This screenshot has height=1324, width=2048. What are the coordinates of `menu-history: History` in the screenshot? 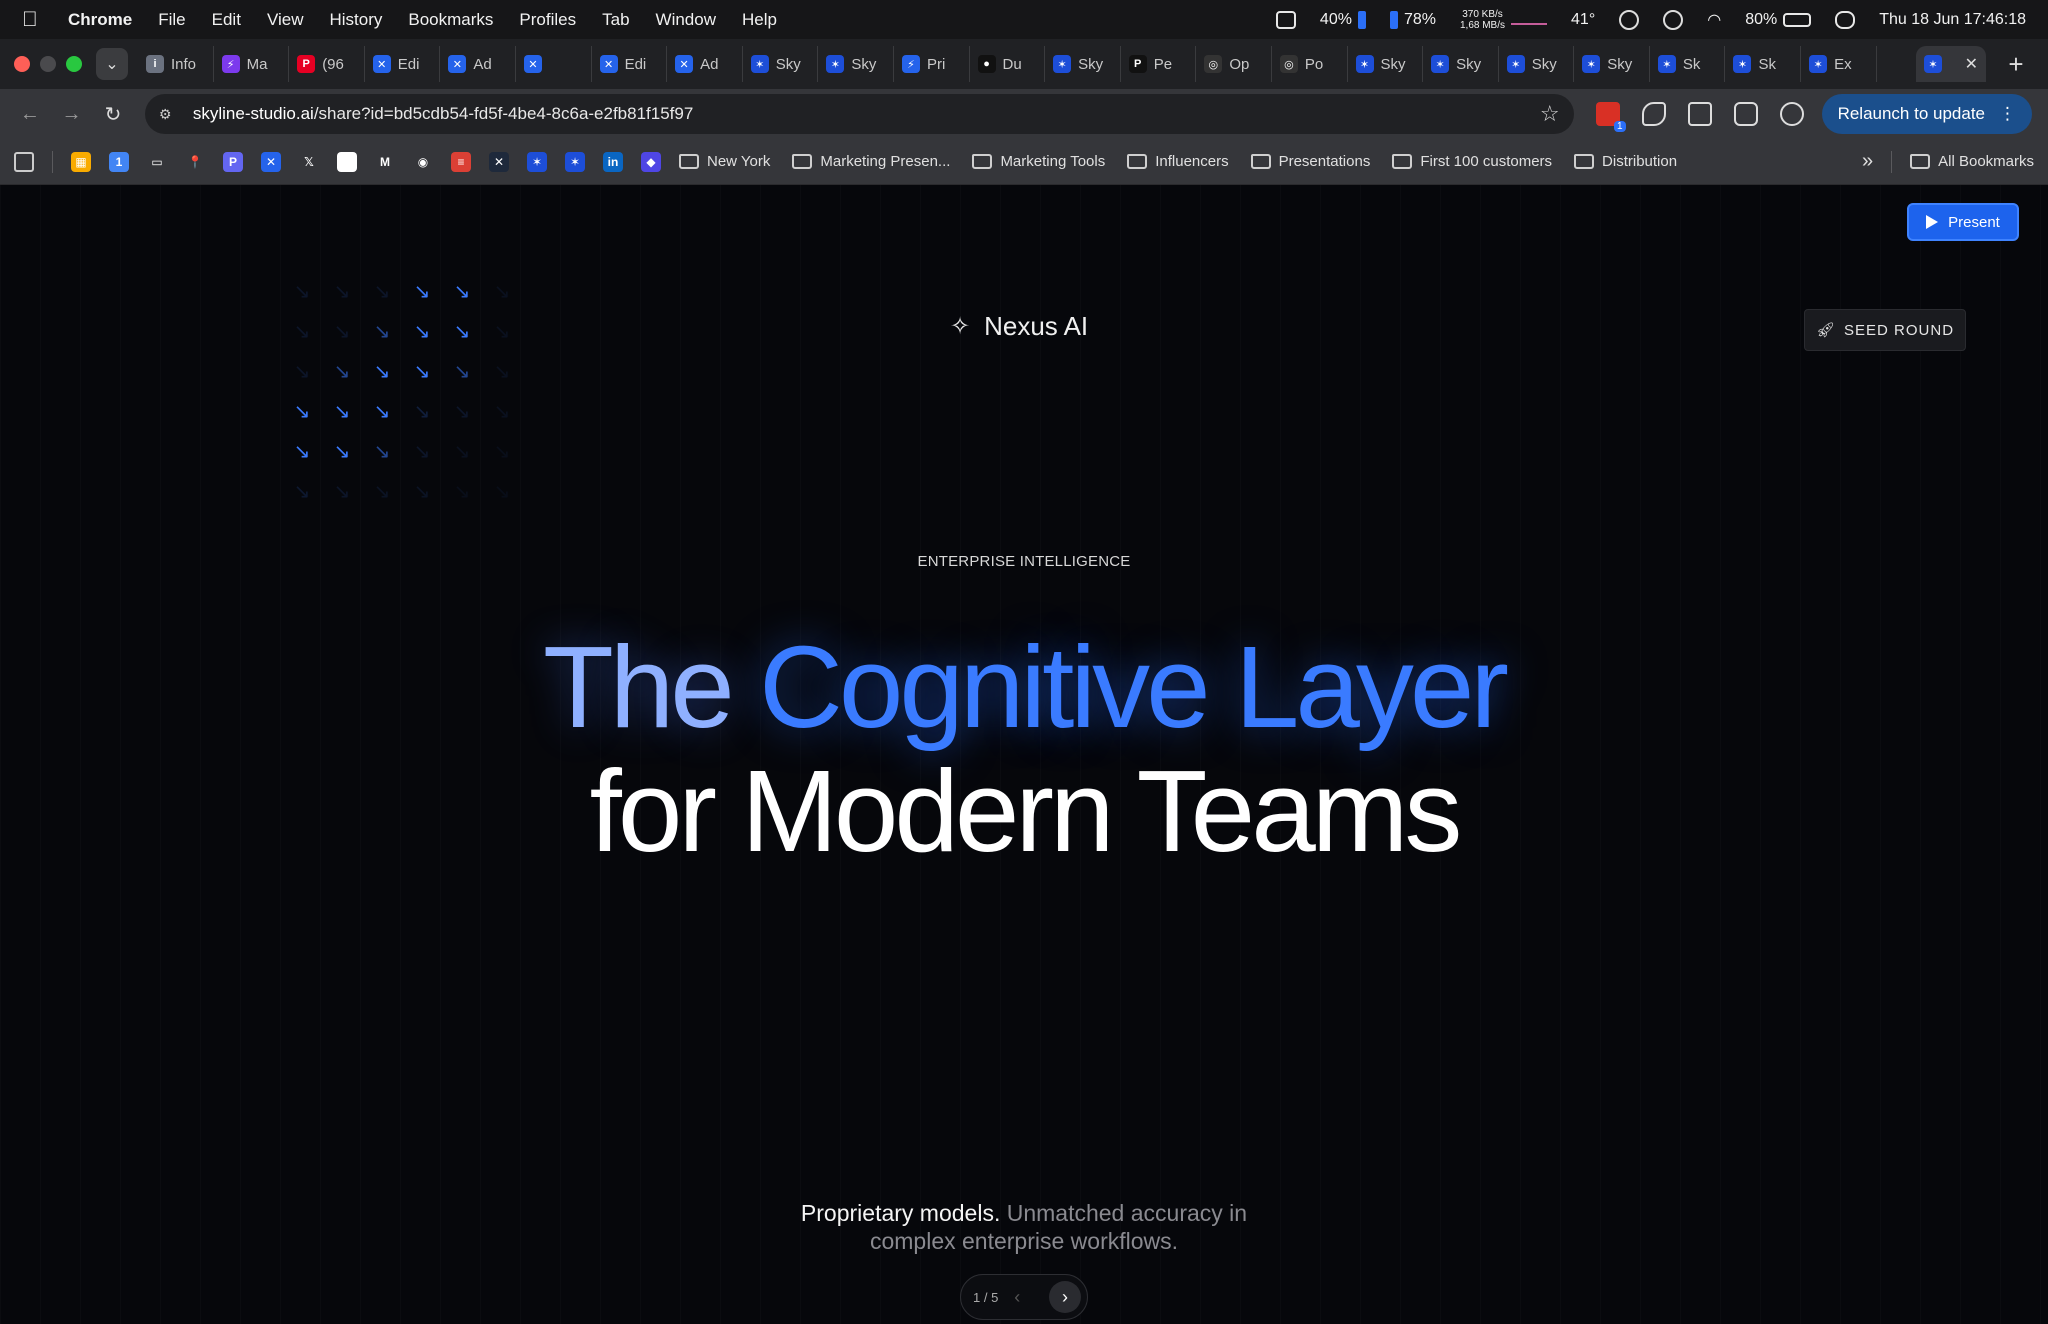 It's located at (355, 20).